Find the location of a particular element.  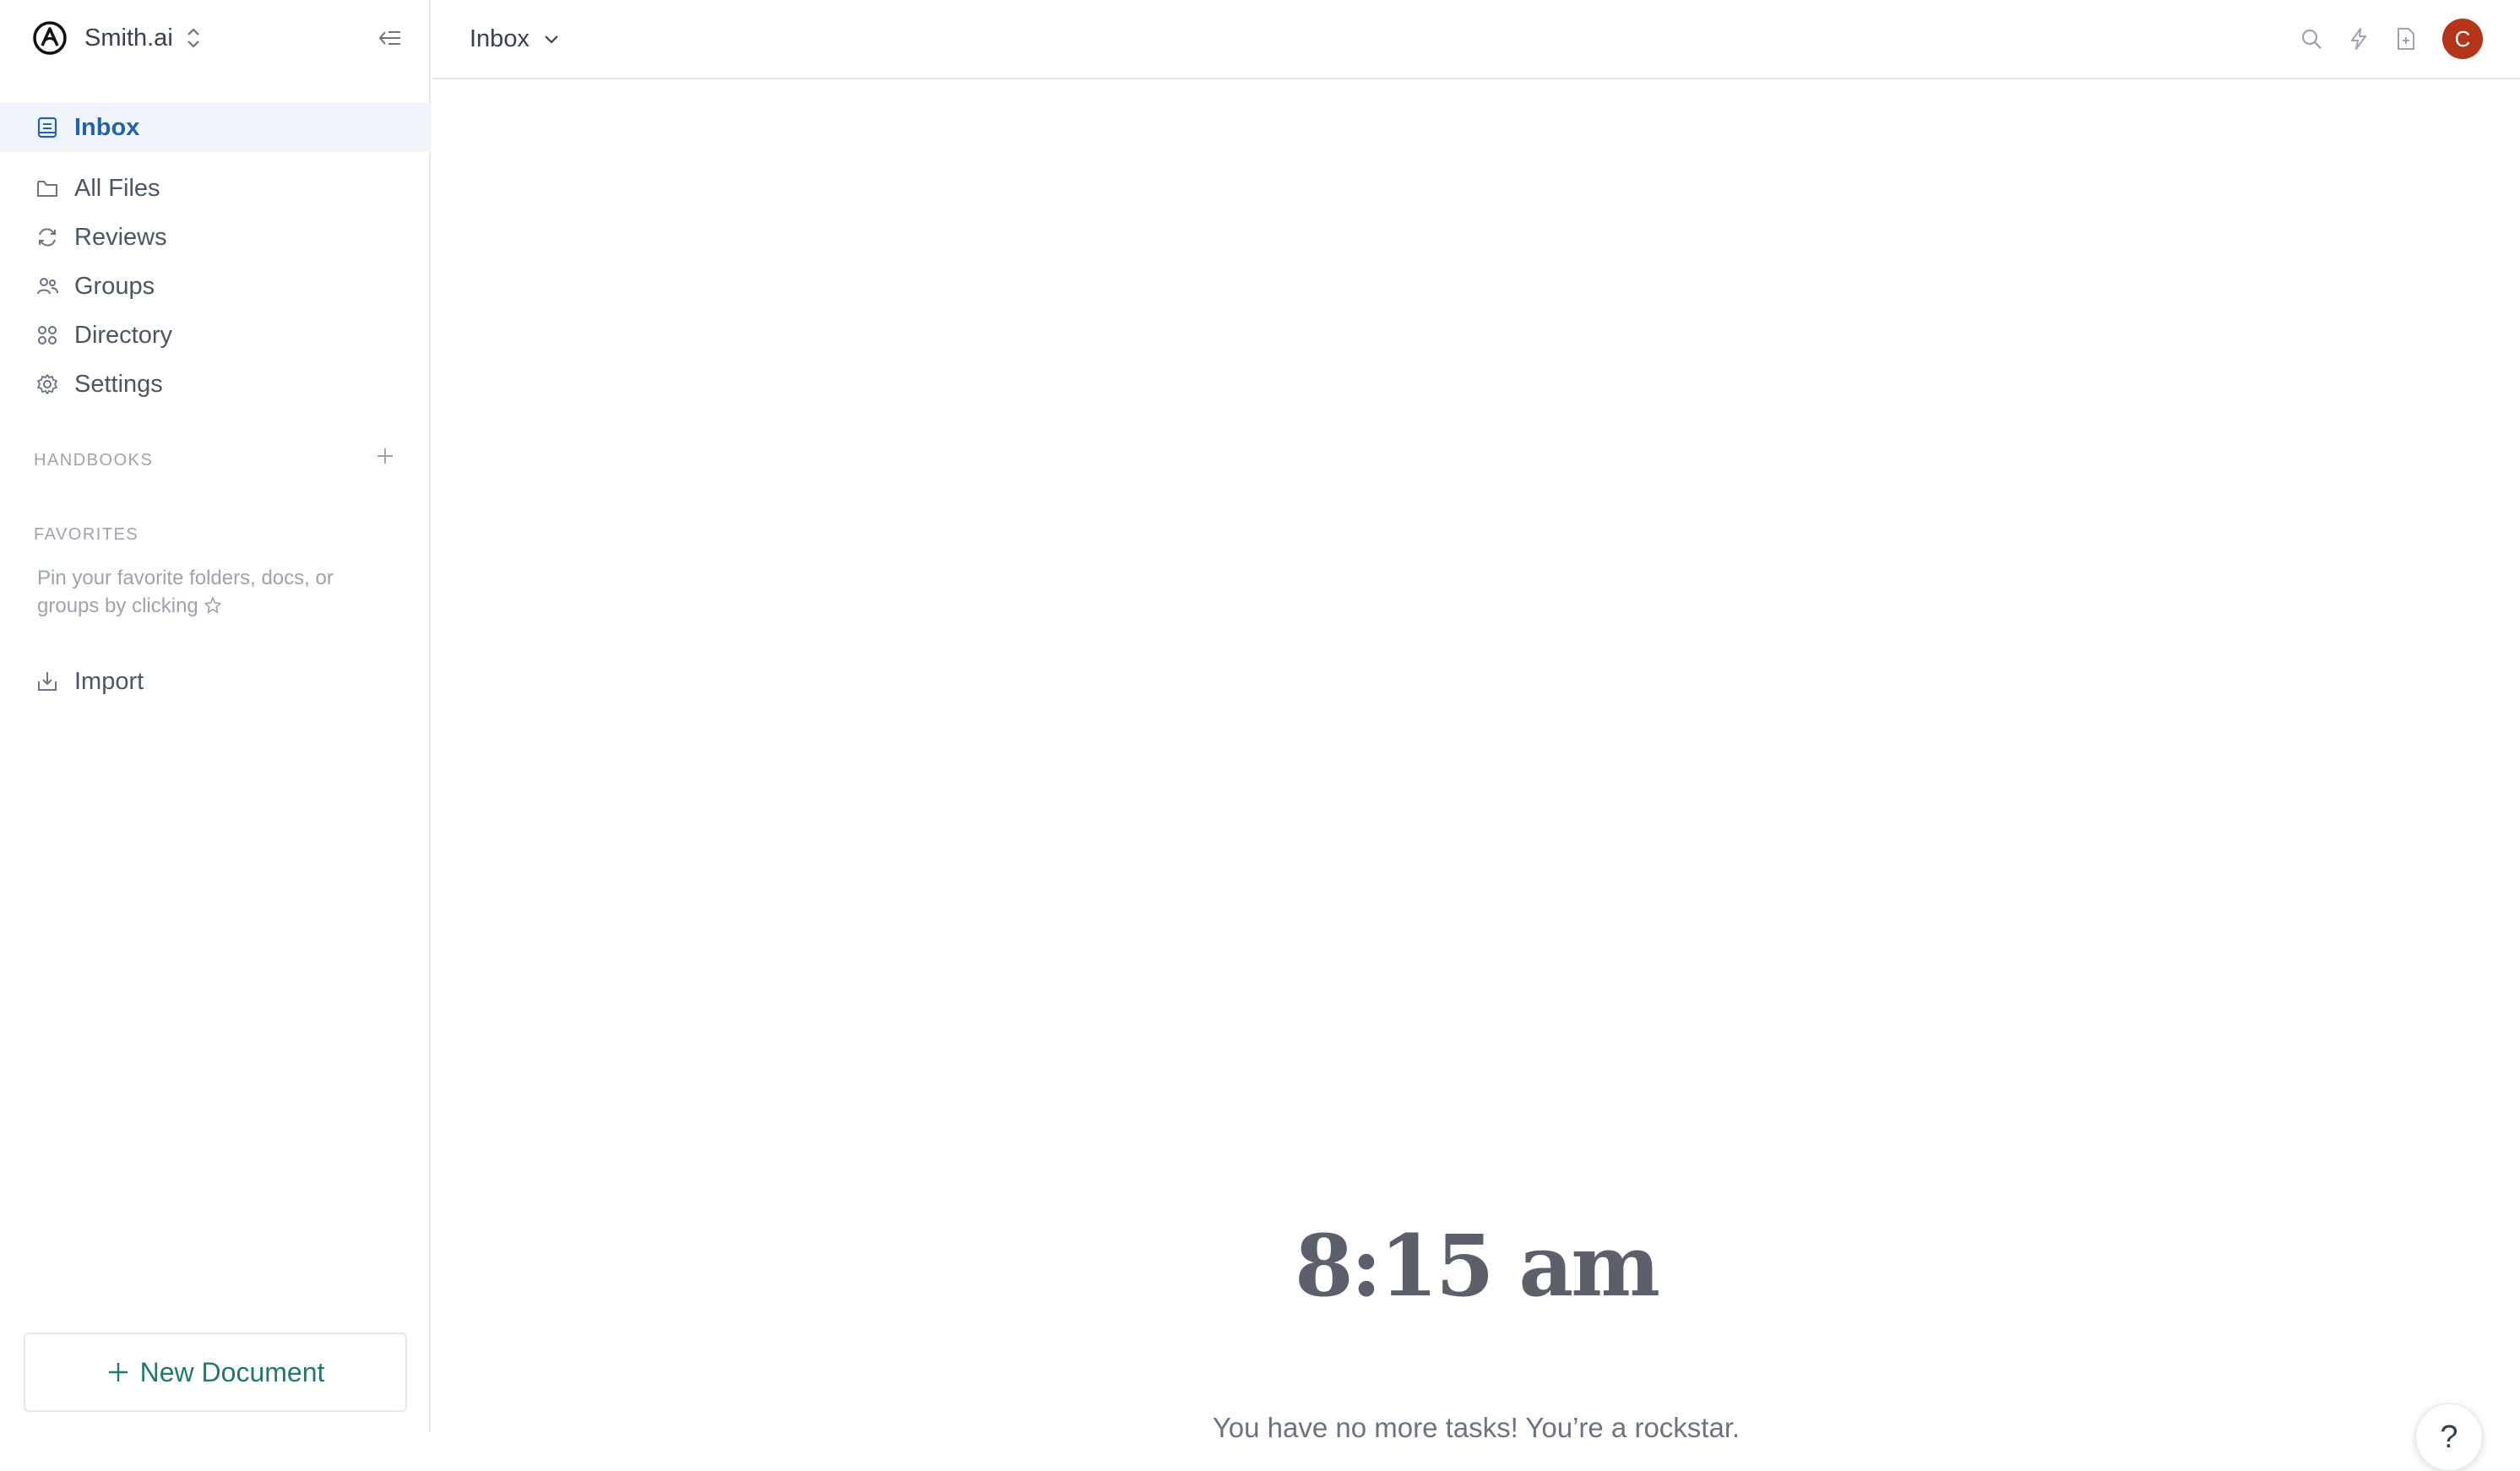

add-handbook-icon is located at coordinates (385, 456).